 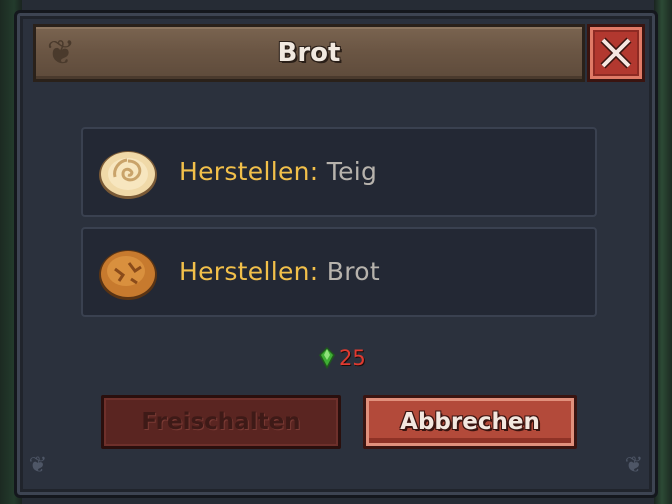 I want to click on recipe-label: Herstellen: Brot, so click(x=279, y=272).